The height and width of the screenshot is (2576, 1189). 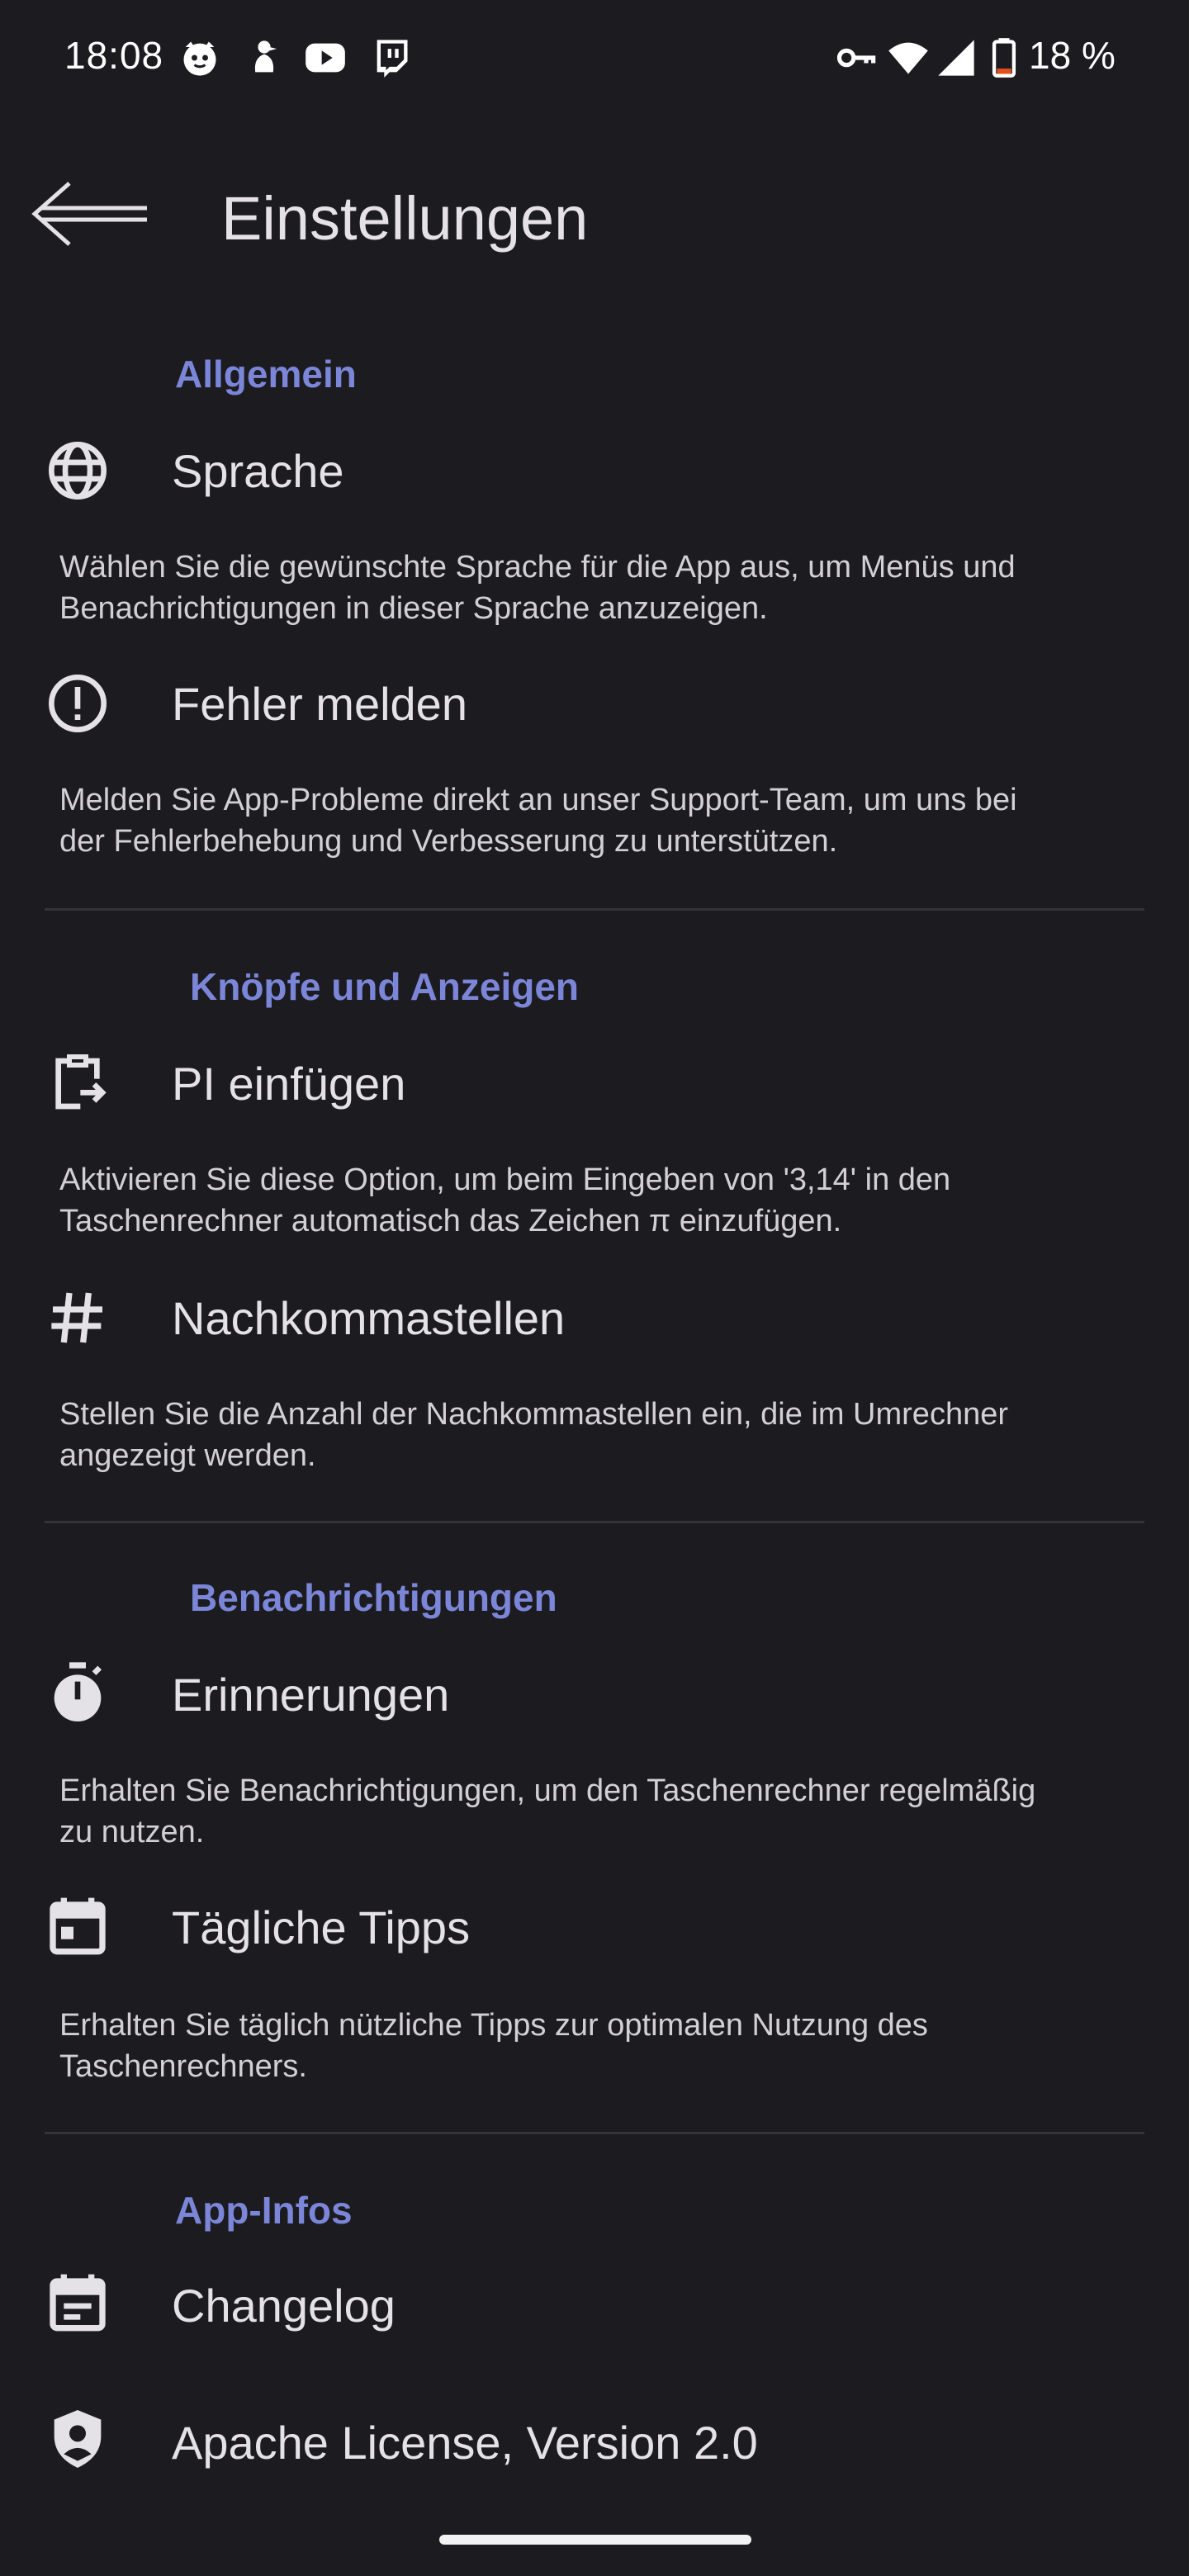 What do you see at coordinates (465, 2443) in the screenshot?
I see `setting-title-license: Apache License, Version 2.0` at bounding box center [465, 2443].